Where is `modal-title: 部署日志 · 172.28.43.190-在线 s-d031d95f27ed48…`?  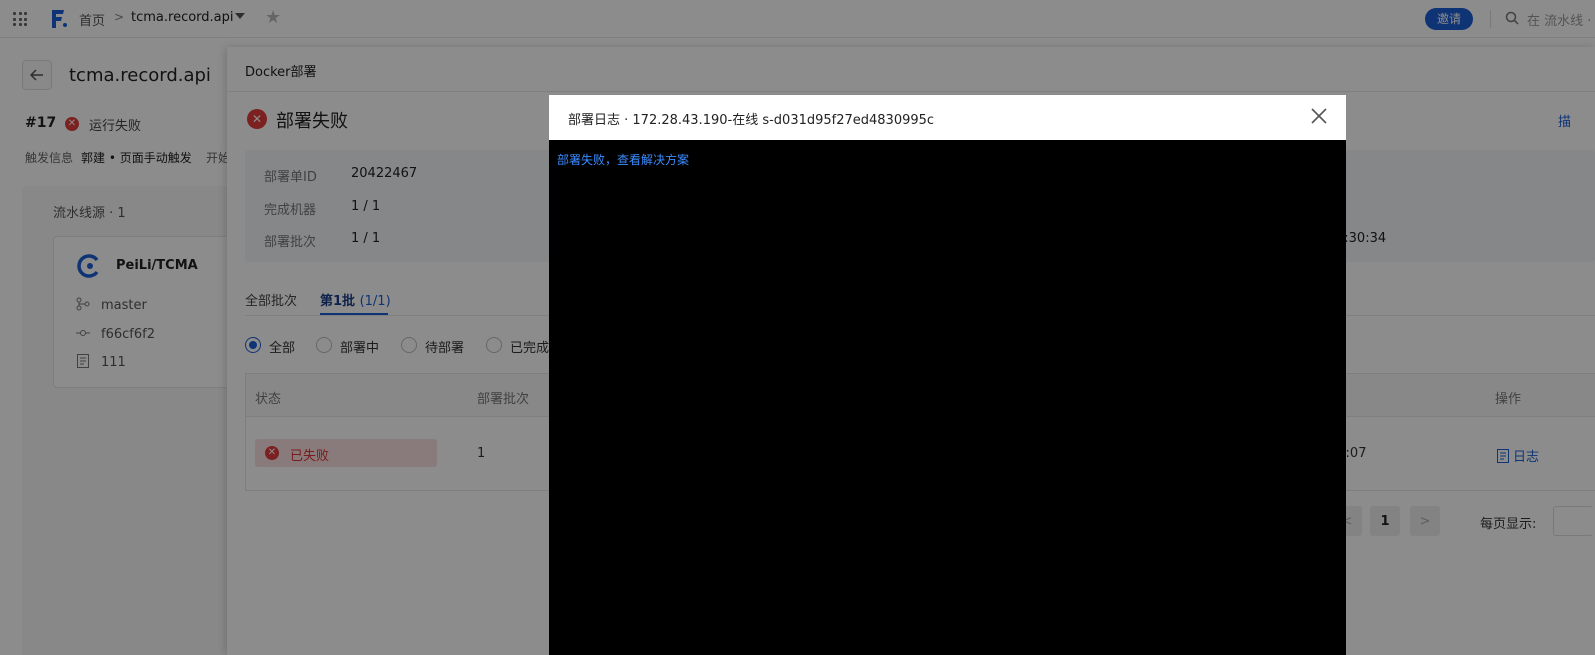
modal-title: 部署日志 · 172.28.43.190-在线 s-d031d95f27ed48… is located at coordinates (751, 120).